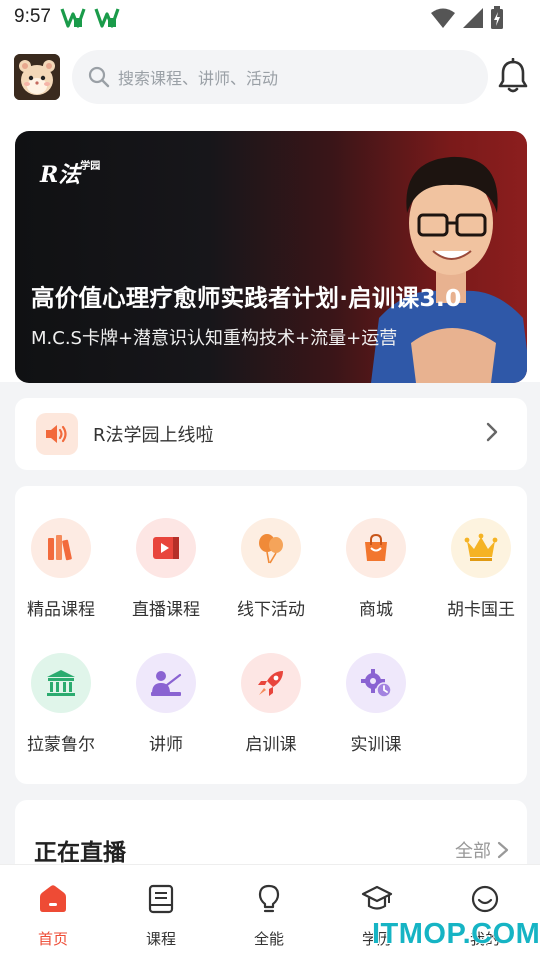  I want to click on balloons-icon, so click(271, 549).